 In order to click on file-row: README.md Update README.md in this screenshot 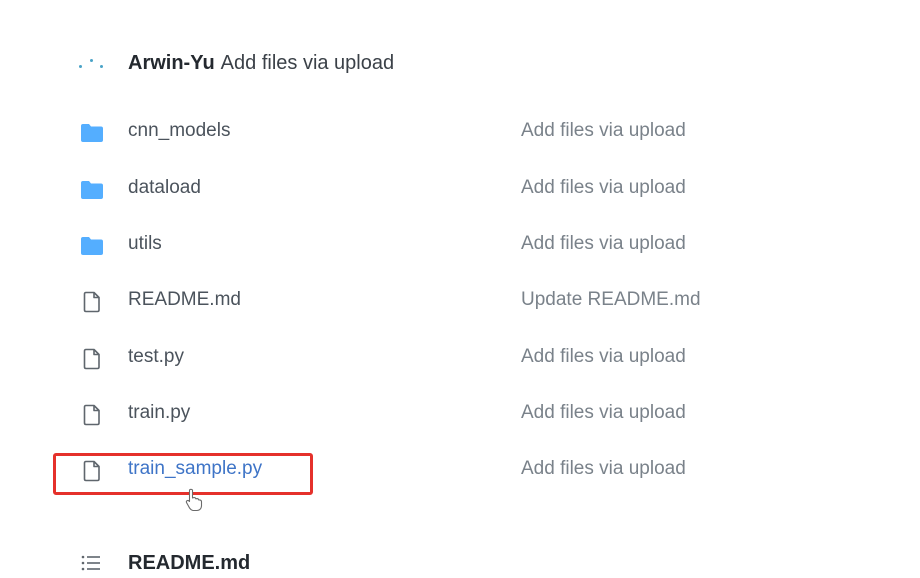, I will do `click(460, 302)`.